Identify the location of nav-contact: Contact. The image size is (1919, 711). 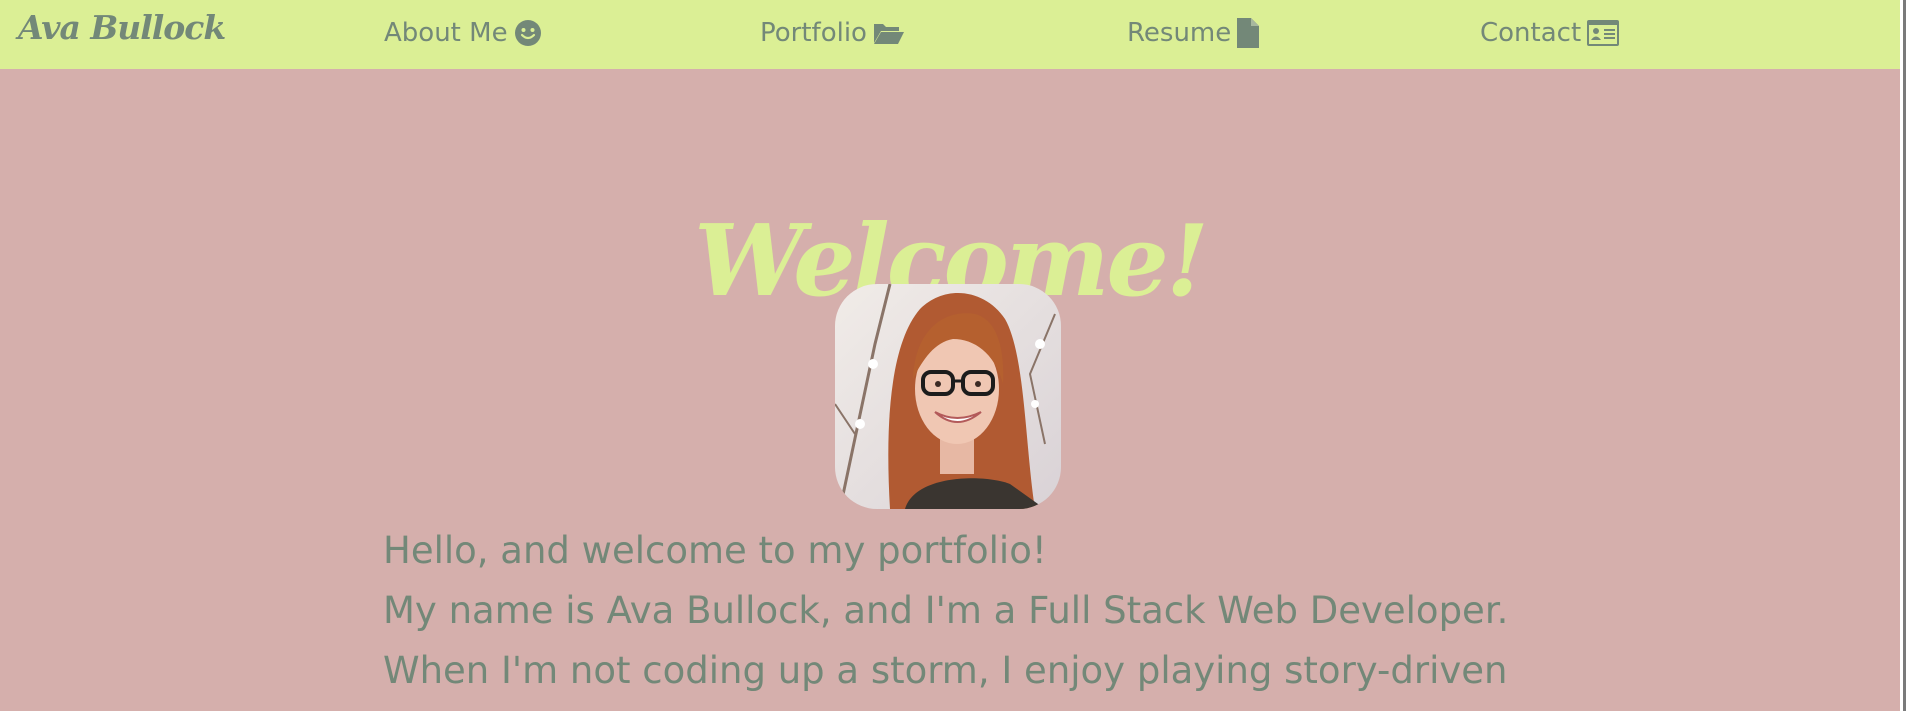
(1550, 33).